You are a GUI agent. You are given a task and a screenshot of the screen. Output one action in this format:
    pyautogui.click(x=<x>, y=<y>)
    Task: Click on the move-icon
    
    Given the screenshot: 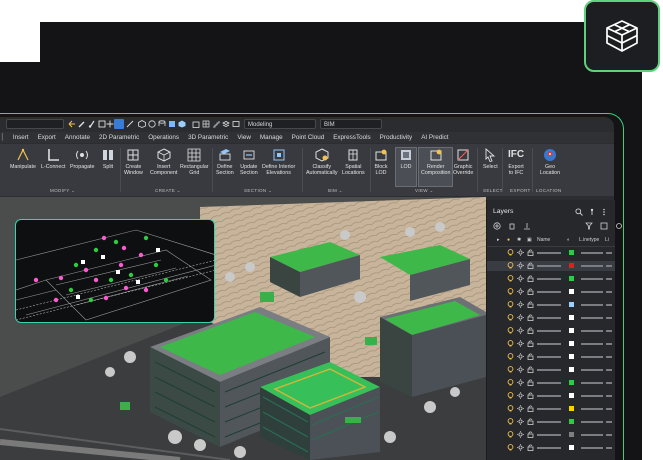 What is the action you would take?
    pyautogui.click(x=110, y=124)
    